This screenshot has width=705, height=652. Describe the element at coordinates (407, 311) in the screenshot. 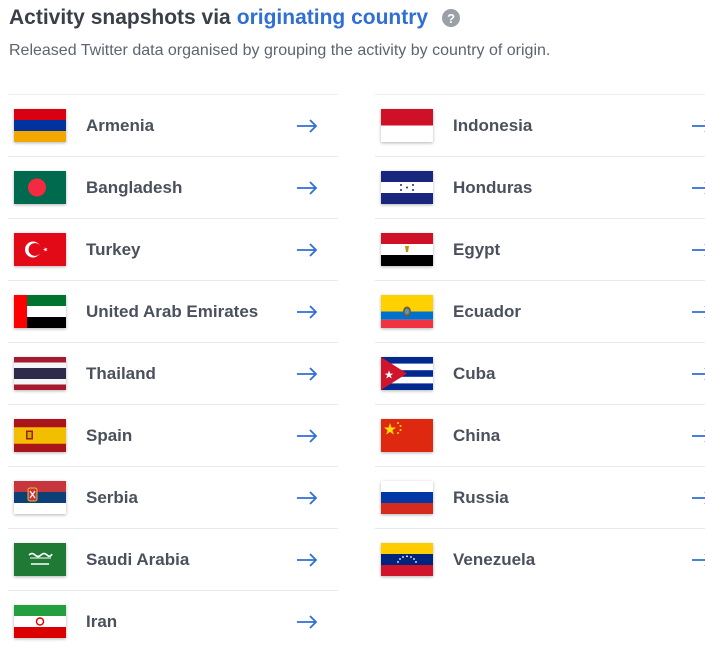

I see `ecuador-flag-icon` at that location.